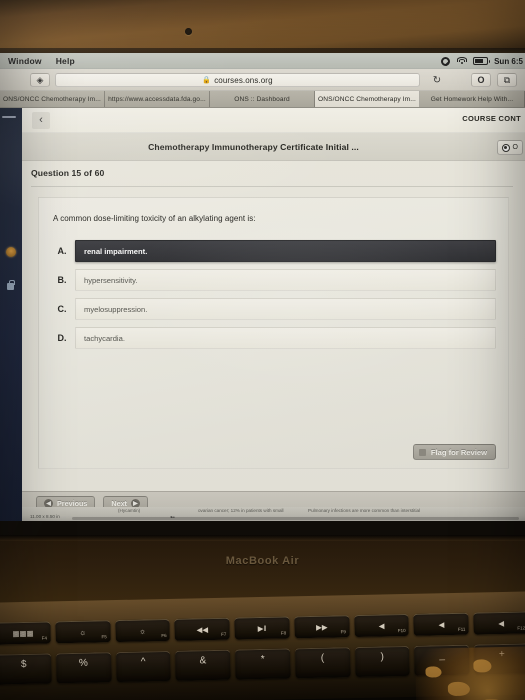 The width and height of the screenshot is (525, 700). What do you see at coordinates (143, 666) in the screenshot?
I see `key-caret: ^` at bounding box center [143, 666].